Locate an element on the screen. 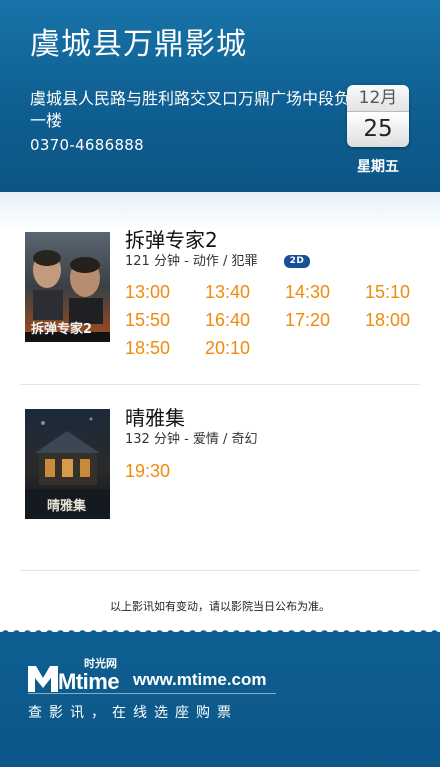 This screenshot has height=767, width=440. showtime: 15:10 is located at coordinates (395, 292).